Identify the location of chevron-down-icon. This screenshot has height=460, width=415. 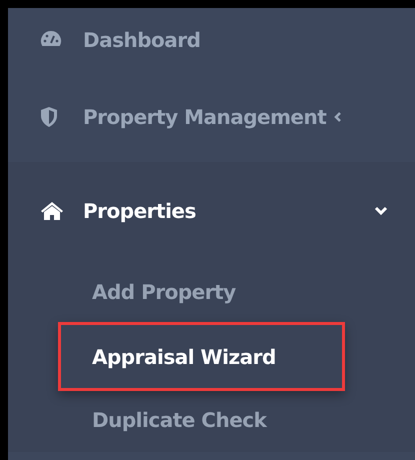
(381, 211).